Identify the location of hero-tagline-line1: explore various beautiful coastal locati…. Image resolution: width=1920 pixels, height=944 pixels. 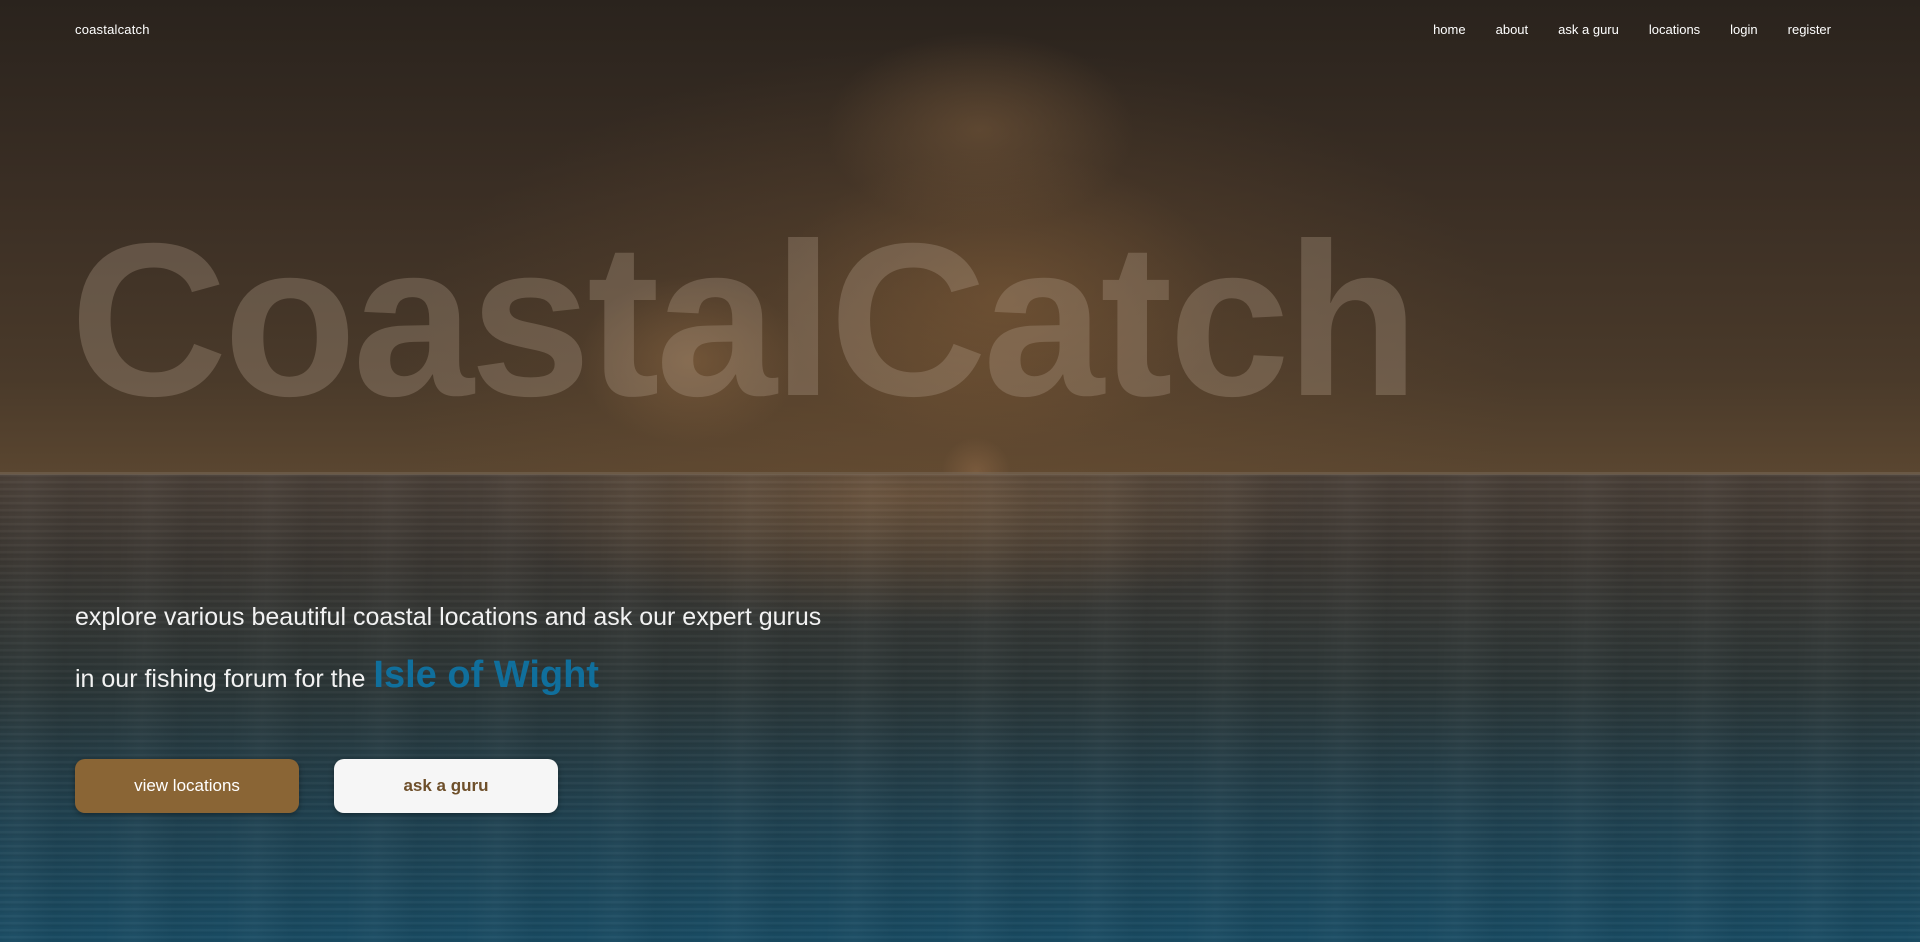
(448, 617).